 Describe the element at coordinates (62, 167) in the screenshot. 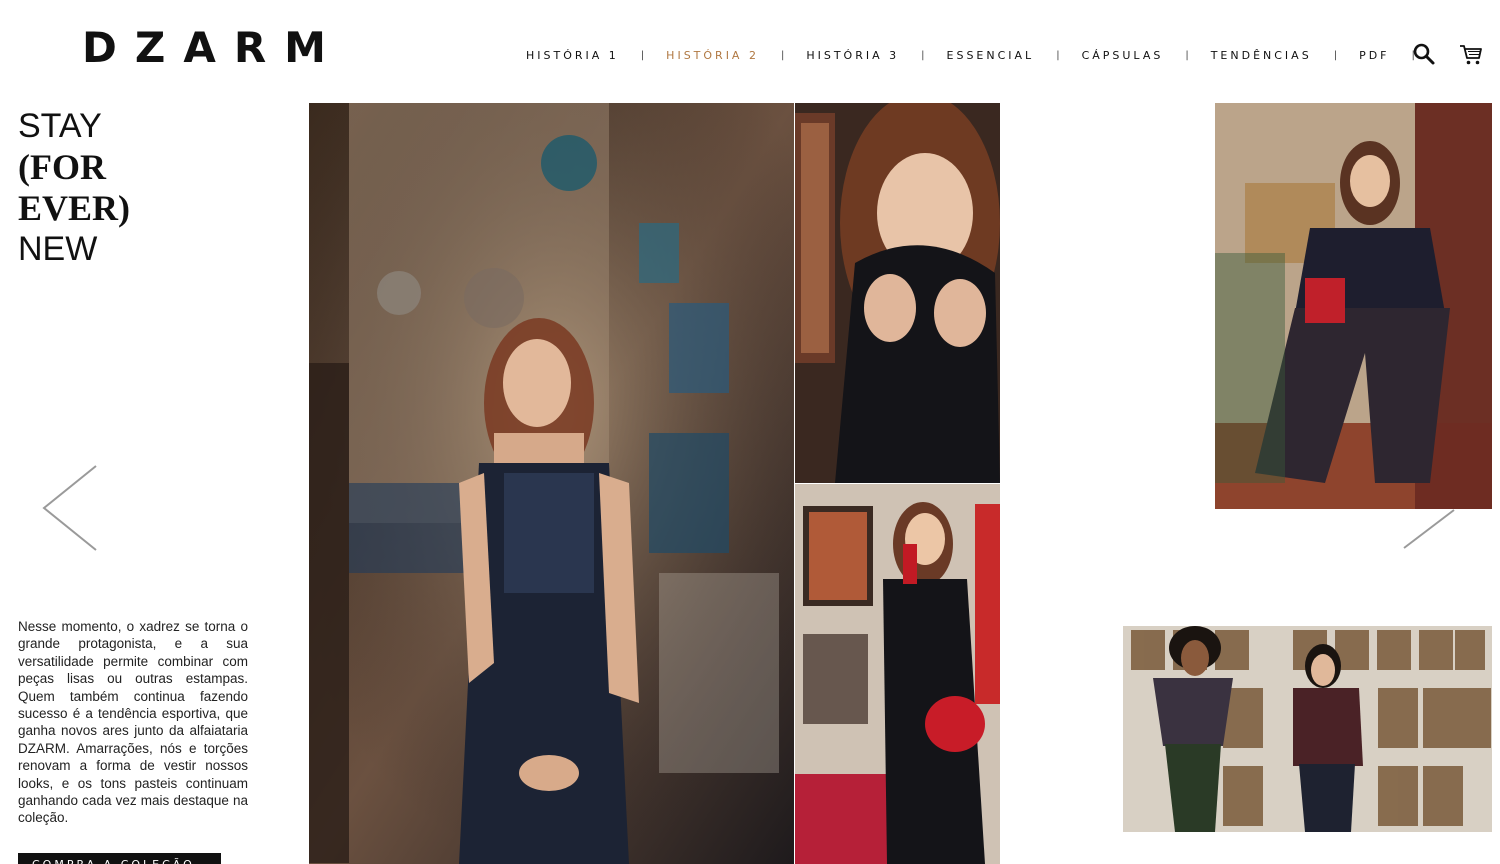

I see `headline-line-2: (FOR` at that location.